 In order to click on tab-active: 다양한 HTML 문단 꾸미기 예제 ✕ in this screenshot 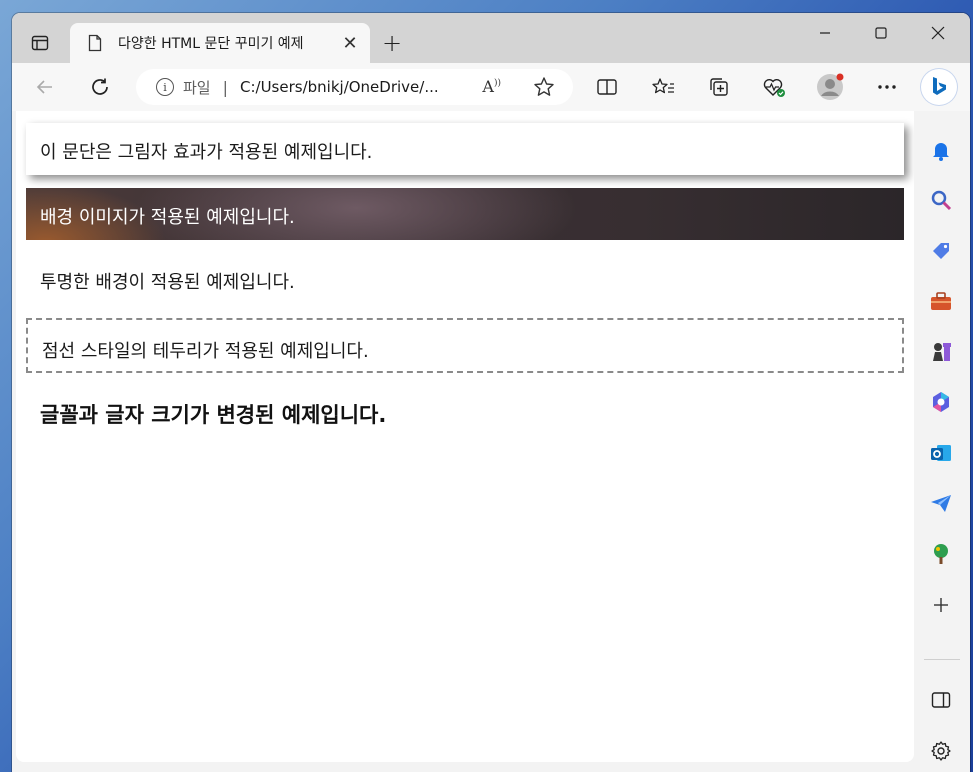, I will do `click(220, 43)`.